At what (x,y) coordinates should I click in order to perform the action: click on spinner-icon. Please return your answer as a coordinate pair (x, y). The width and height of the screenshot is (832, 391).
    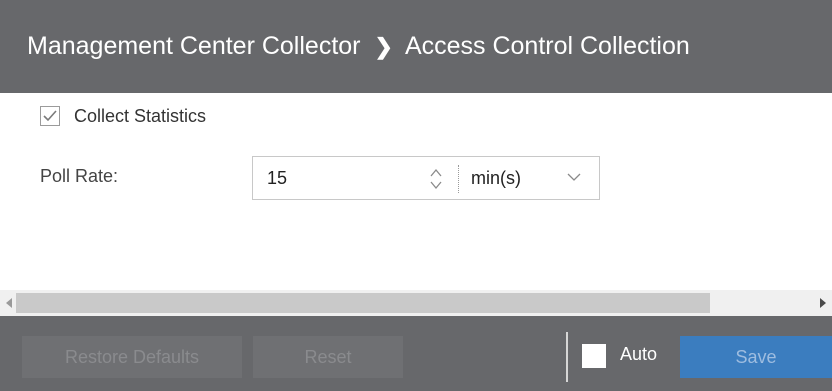
    Looking at the image, I should click on (436, 179).